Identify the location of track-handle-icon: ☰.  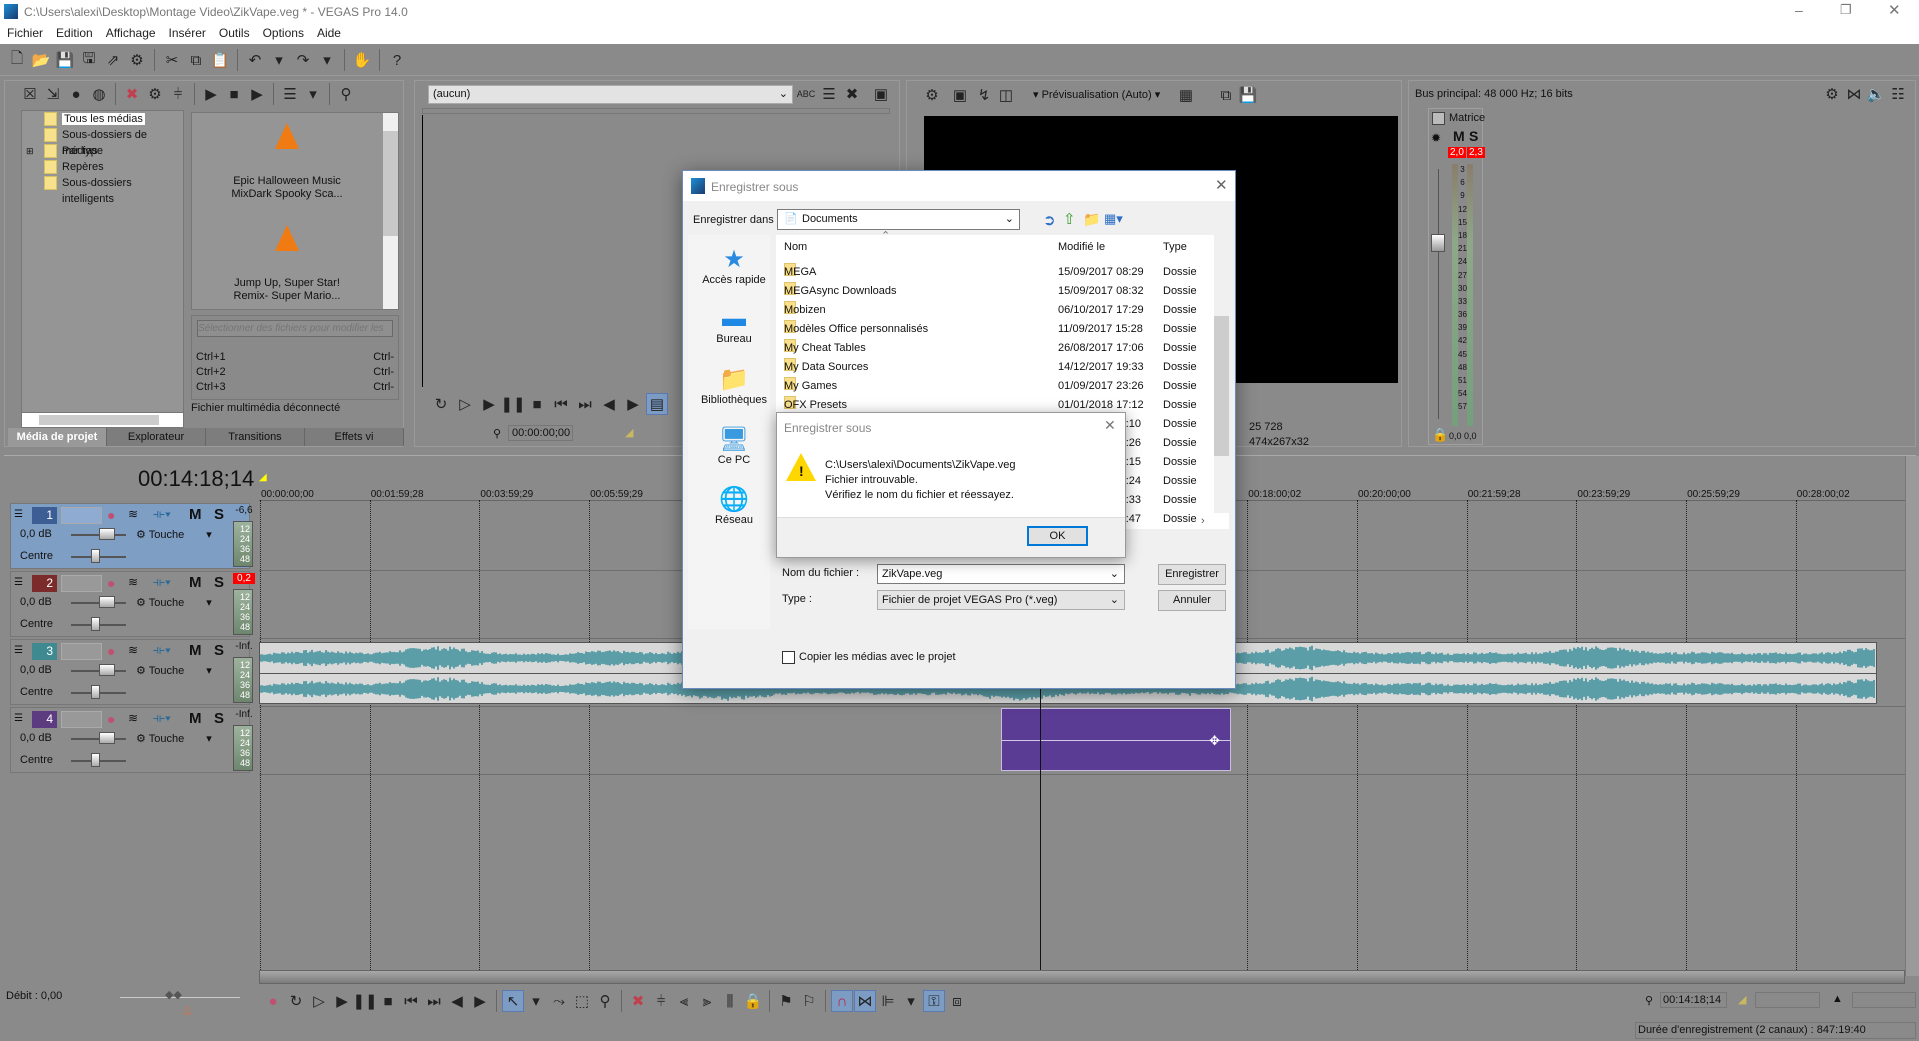
(18, 582).